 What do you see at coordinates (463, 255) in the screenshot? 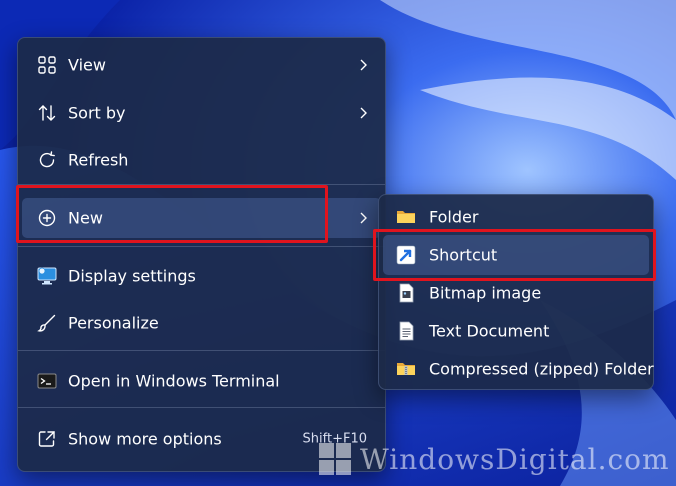
I see `submenu-item-shortcut-label: Shortcut` at bounding box center [463, 255].